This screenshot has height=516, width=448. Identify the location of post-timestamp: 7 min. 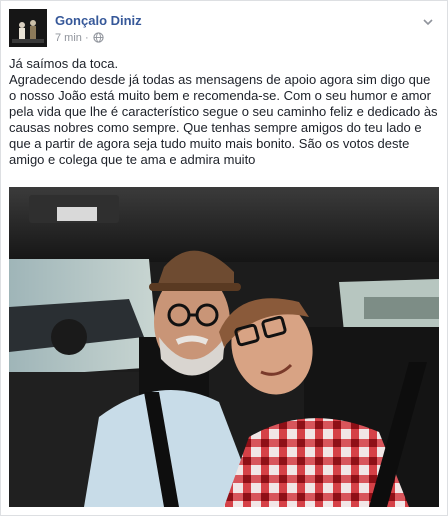
(68, 38).